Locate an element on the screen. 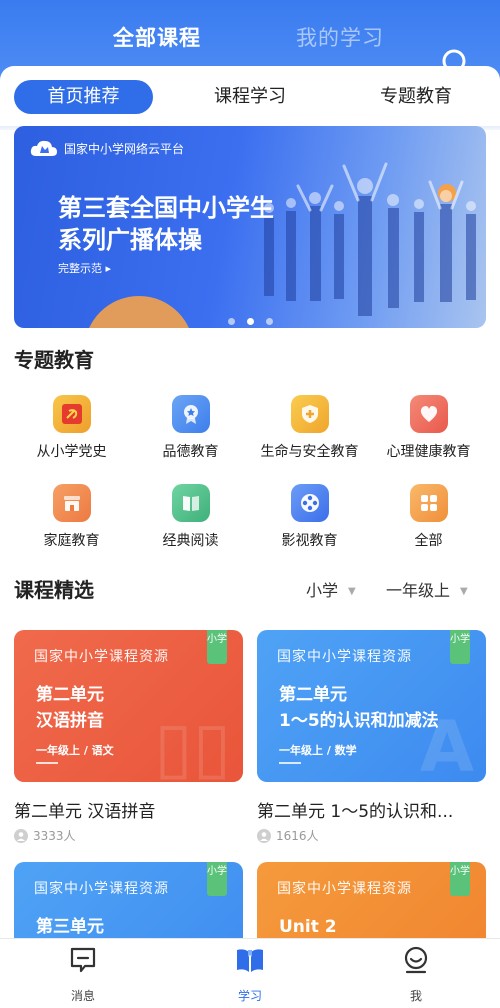  filter-label: 小学 is located at coordinates (322, 590).